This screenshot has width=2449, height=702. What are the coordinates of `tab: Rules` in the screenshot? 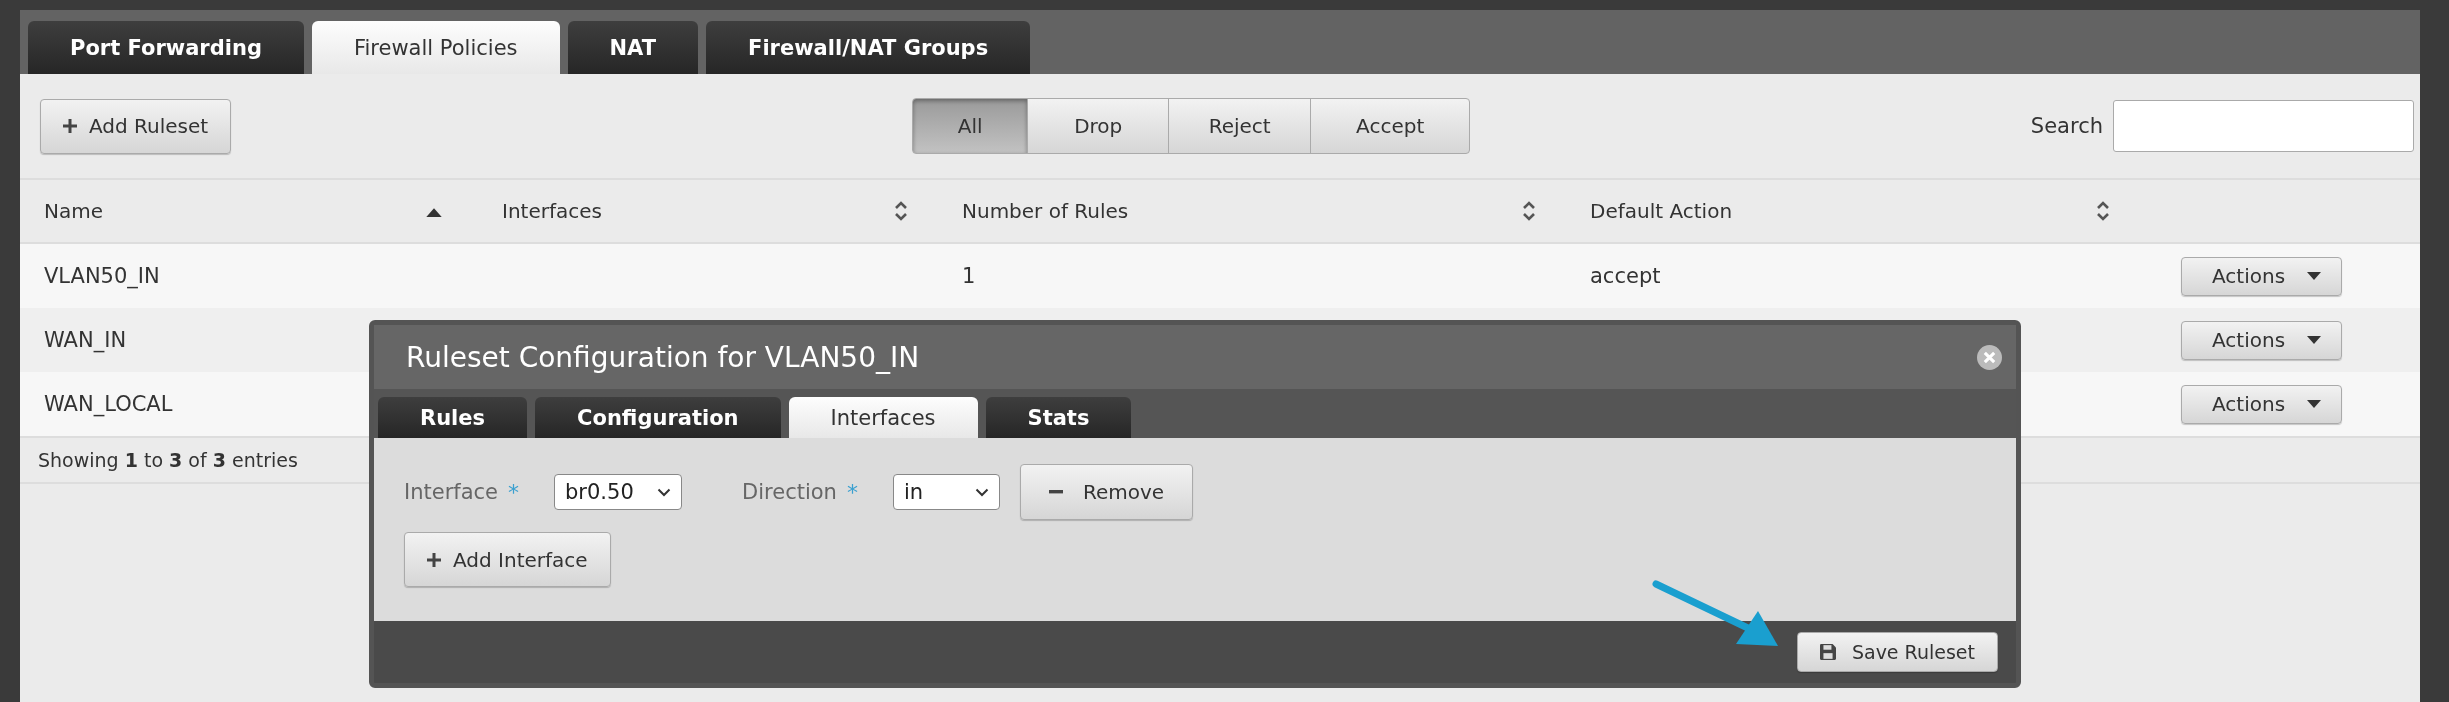 It's located at (453, 417).